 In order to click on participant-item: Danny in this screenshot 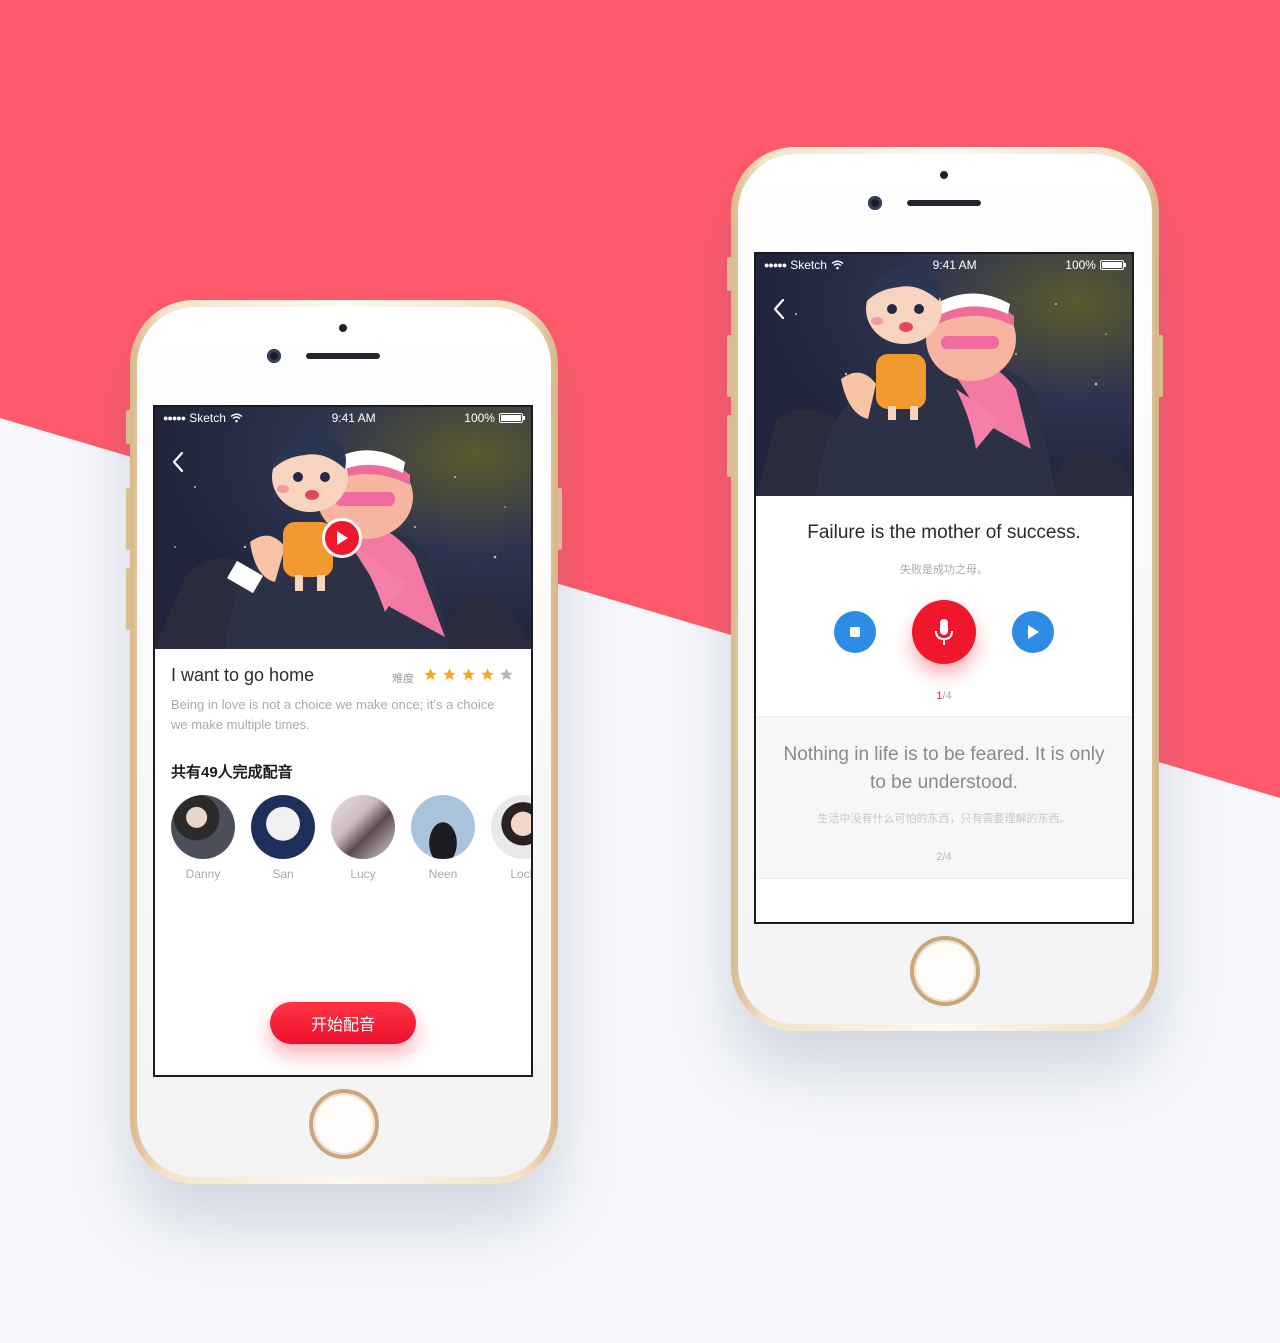, I will do `click(203, 838)`.